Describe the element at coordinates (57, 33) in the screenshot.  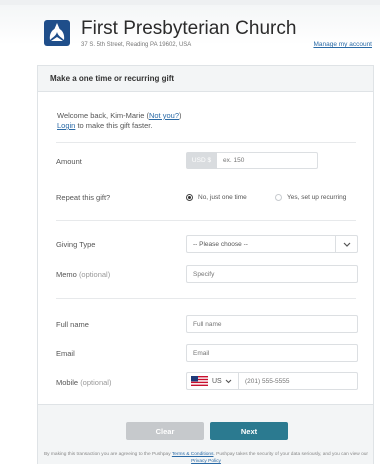
I see `church-logo-icon` at that location.